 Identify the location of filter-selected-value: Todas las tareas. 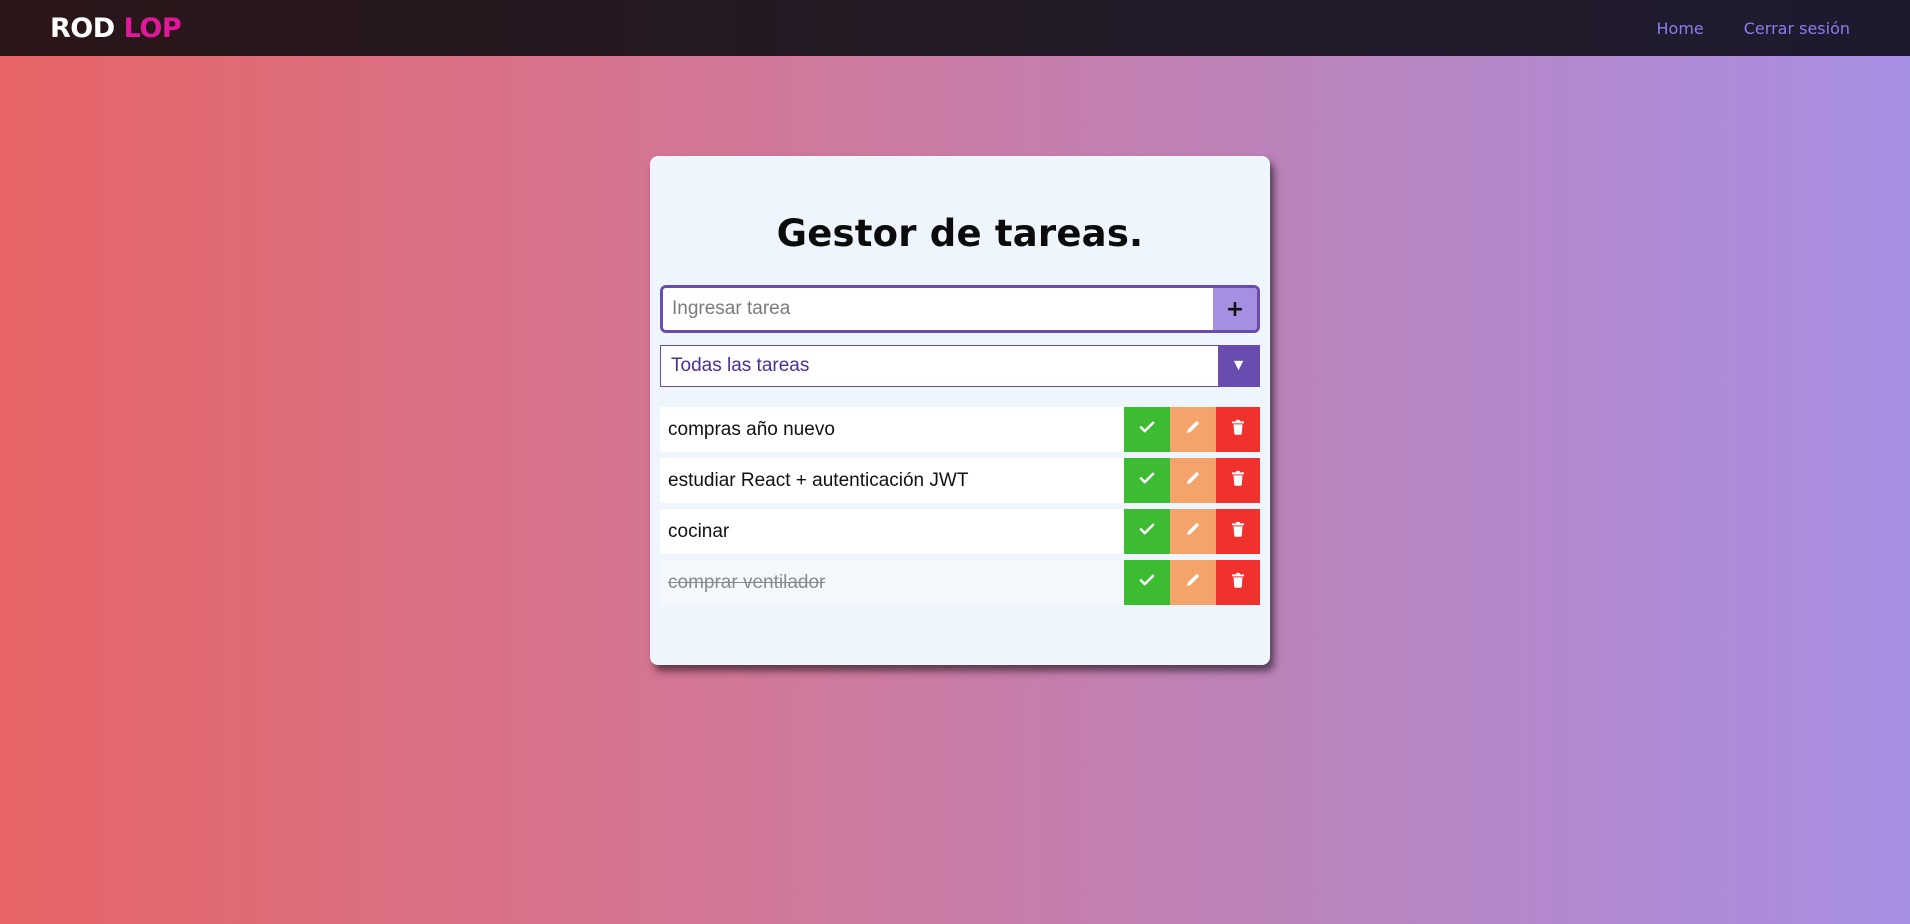
(740, 365).